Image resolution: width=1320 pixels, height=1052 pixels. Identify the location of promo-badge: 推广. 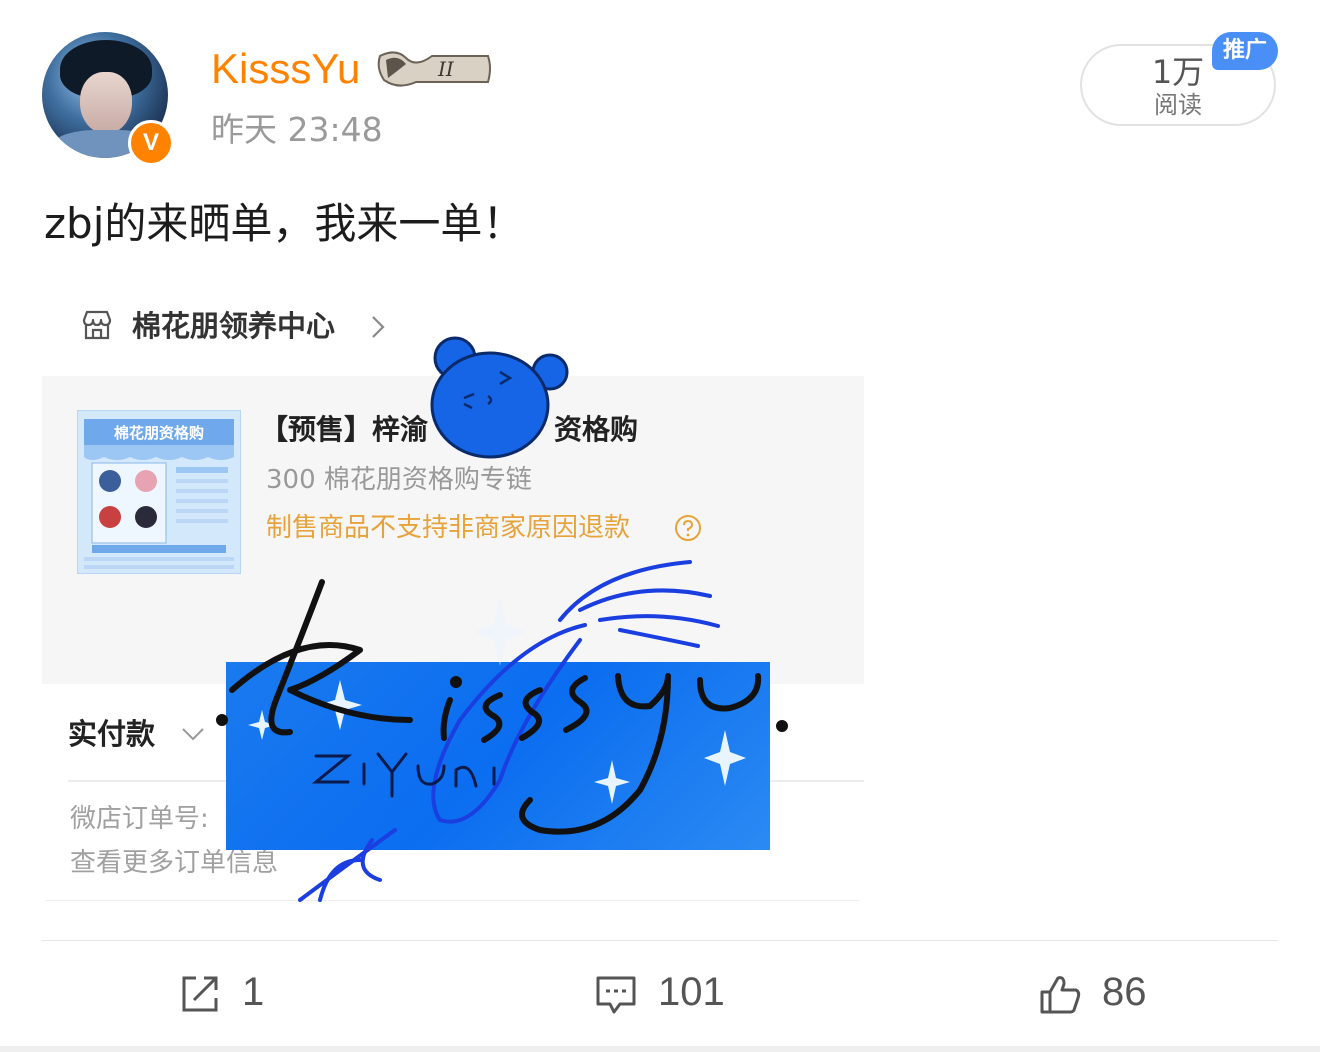
(1245, 51).